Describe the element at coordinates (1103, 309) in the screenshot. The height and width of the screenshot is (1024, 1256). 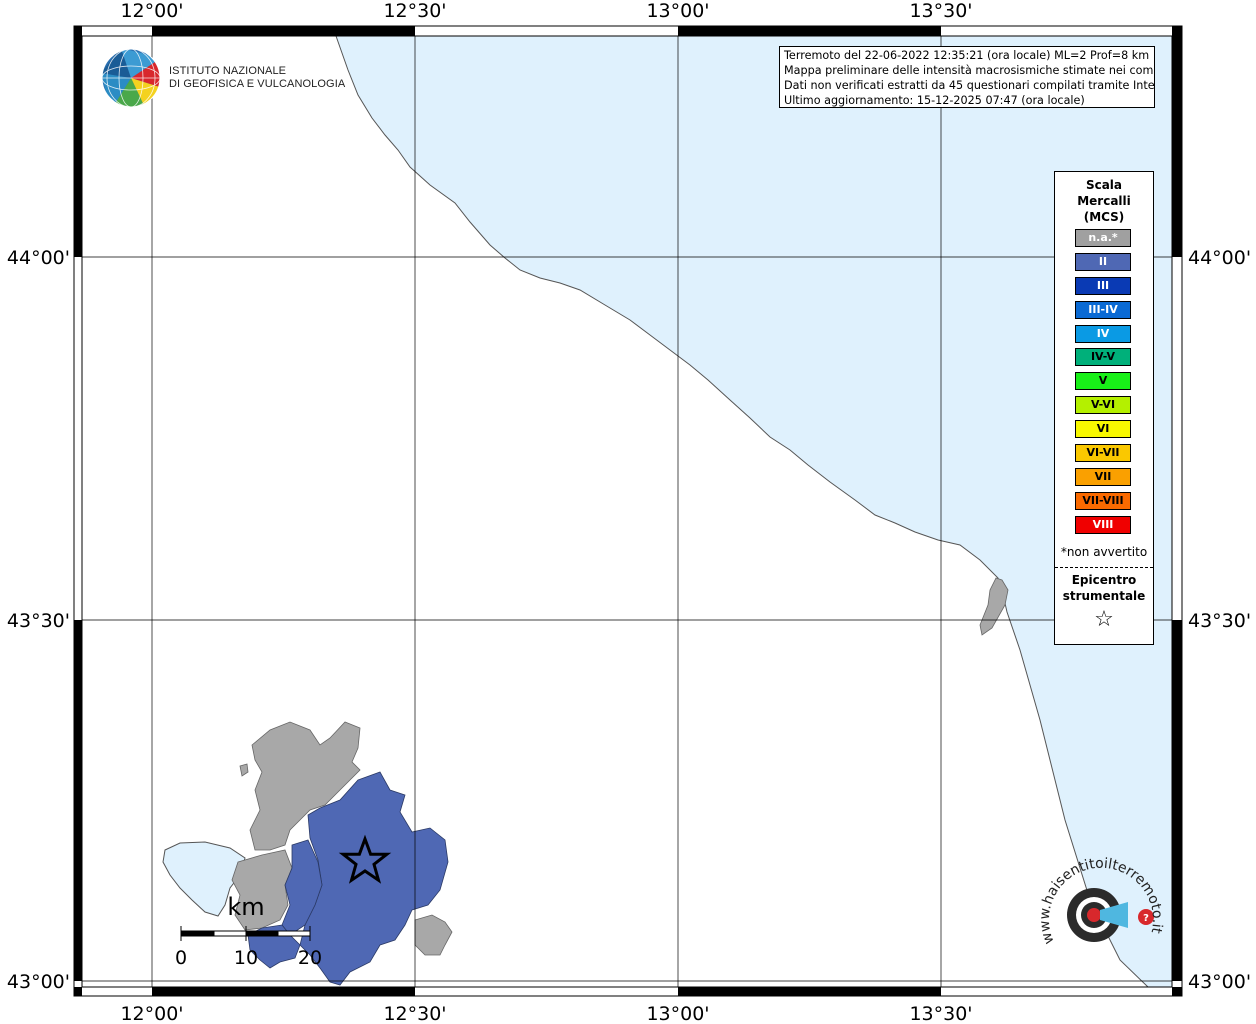
I see `legend-item-iii-iv: III-IV` at that location.